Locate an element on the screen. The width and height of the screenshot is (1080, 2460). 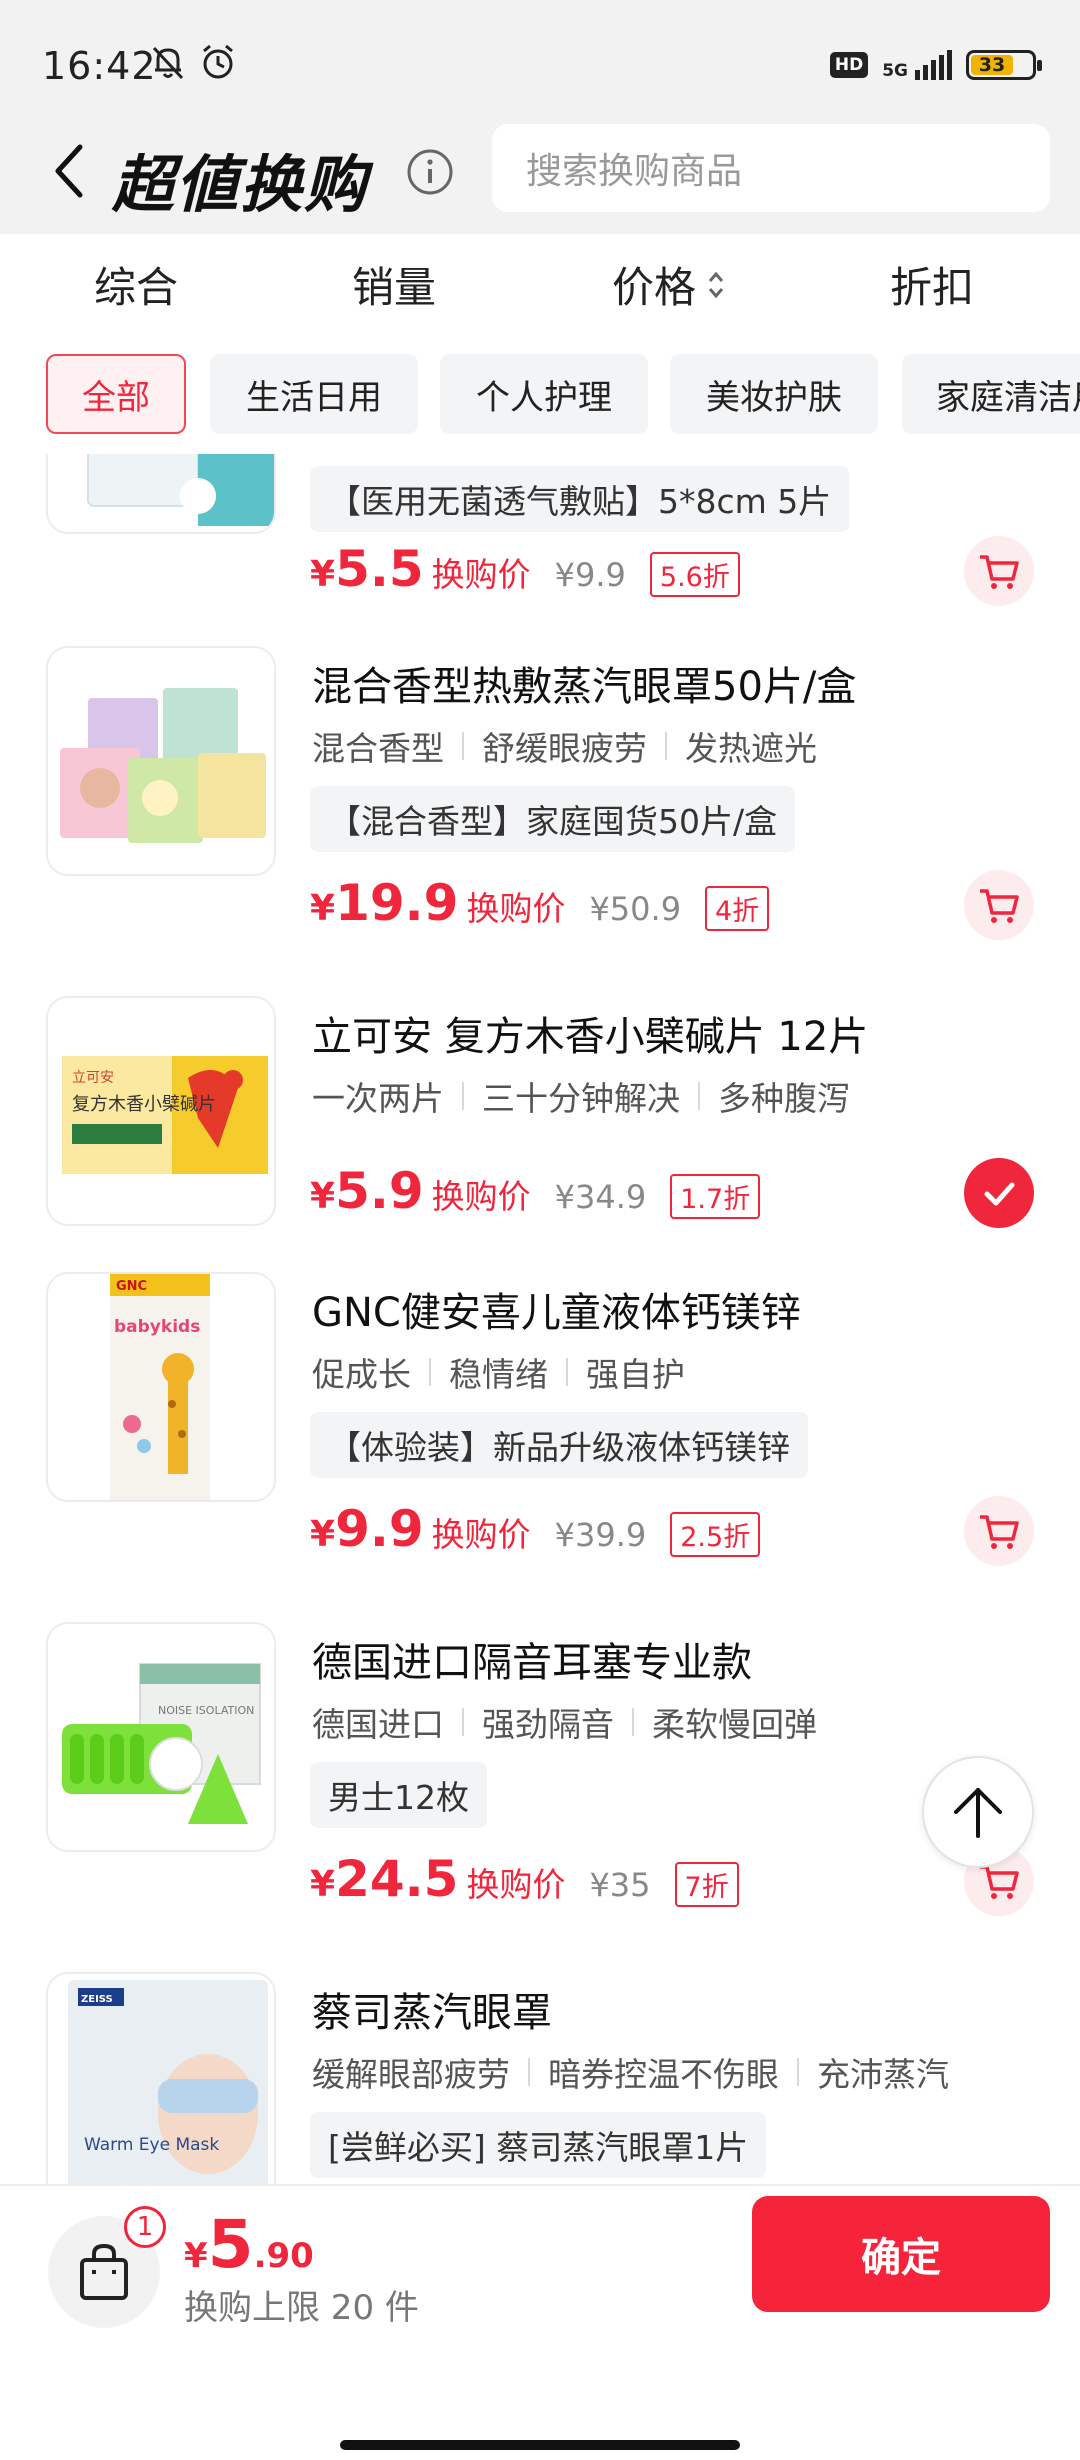
product-image is located at coordinates (161, 761).